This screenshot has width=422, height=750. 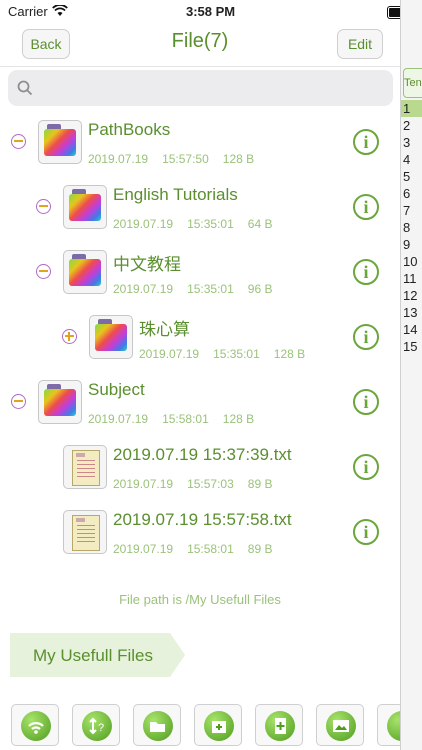 What do you see at coordinates (193, 224) in the screenshot?
I see `item-meta: 2019.07.19 15:35:01 64 B` at bounding box center [193, 224].